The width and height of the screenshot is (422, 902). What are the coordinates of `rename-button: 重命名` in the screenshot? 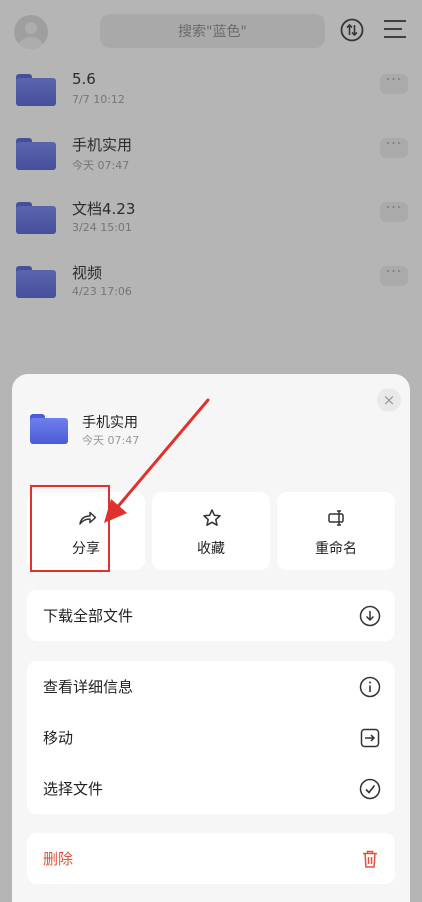 It's located at (336, 531).